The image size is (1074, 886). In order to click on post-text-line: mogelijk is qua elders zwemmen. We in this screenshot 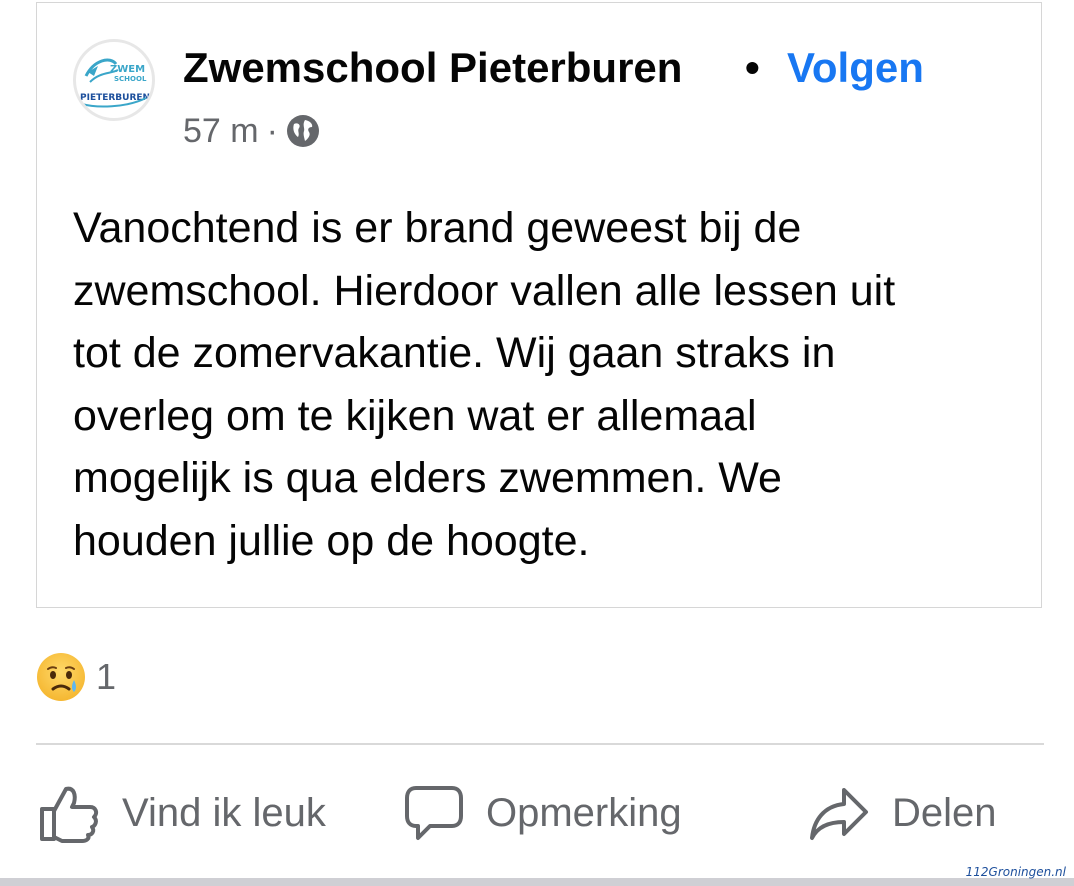, I will do `click(427, 478)`.